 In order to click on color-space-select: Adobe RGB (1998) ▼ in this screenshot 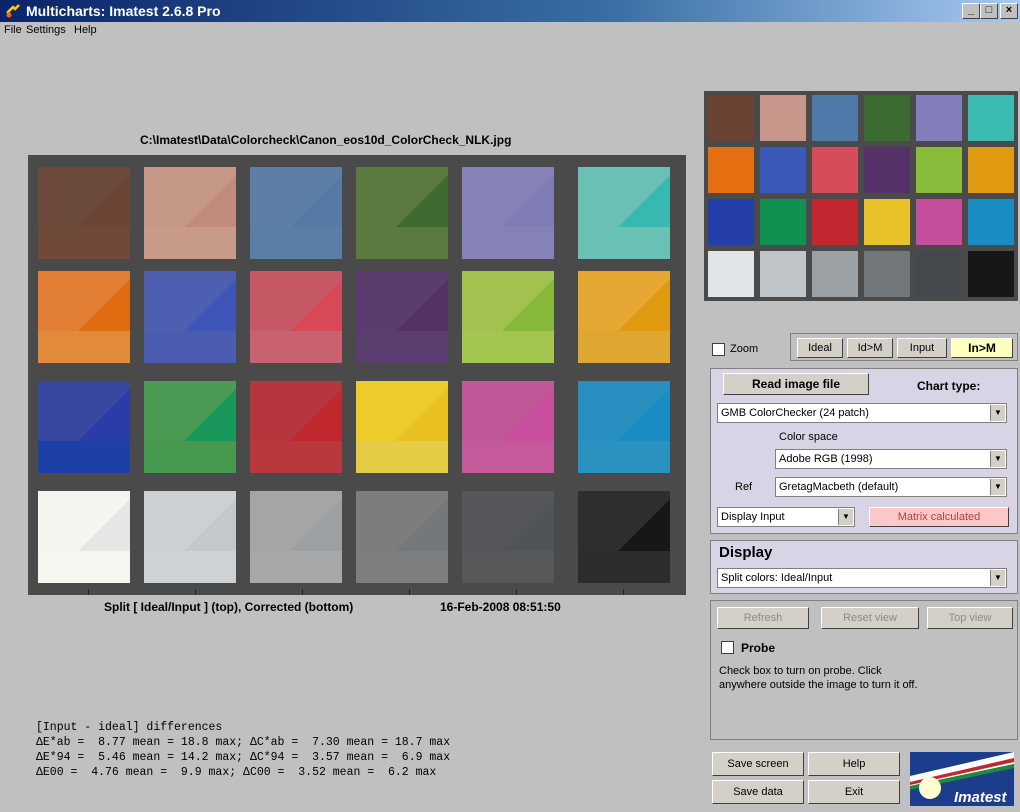, I will do `click(891, 459)`.